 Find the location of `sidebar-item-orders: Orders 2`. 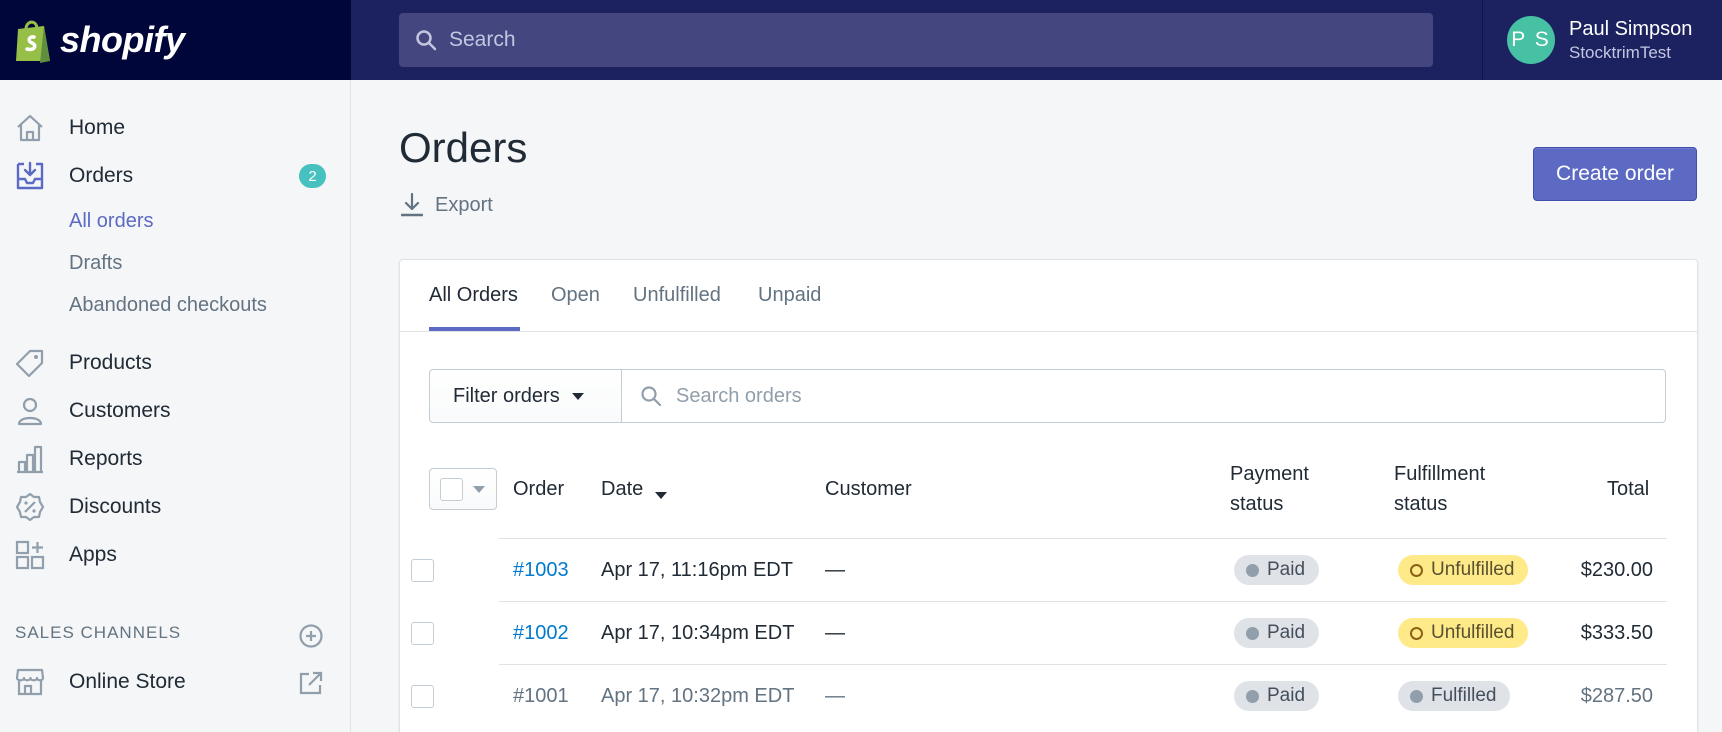

sidebar-item-orders: Orders 2 is located at coordinates (175, 176).